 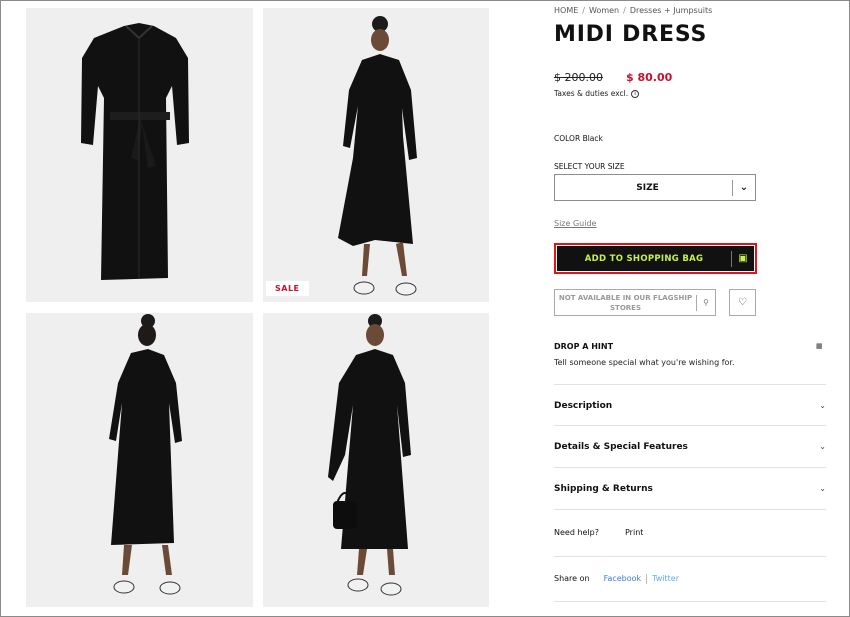 I want to click on size-select: SIZE ⌄, so click(x=655, y=187).